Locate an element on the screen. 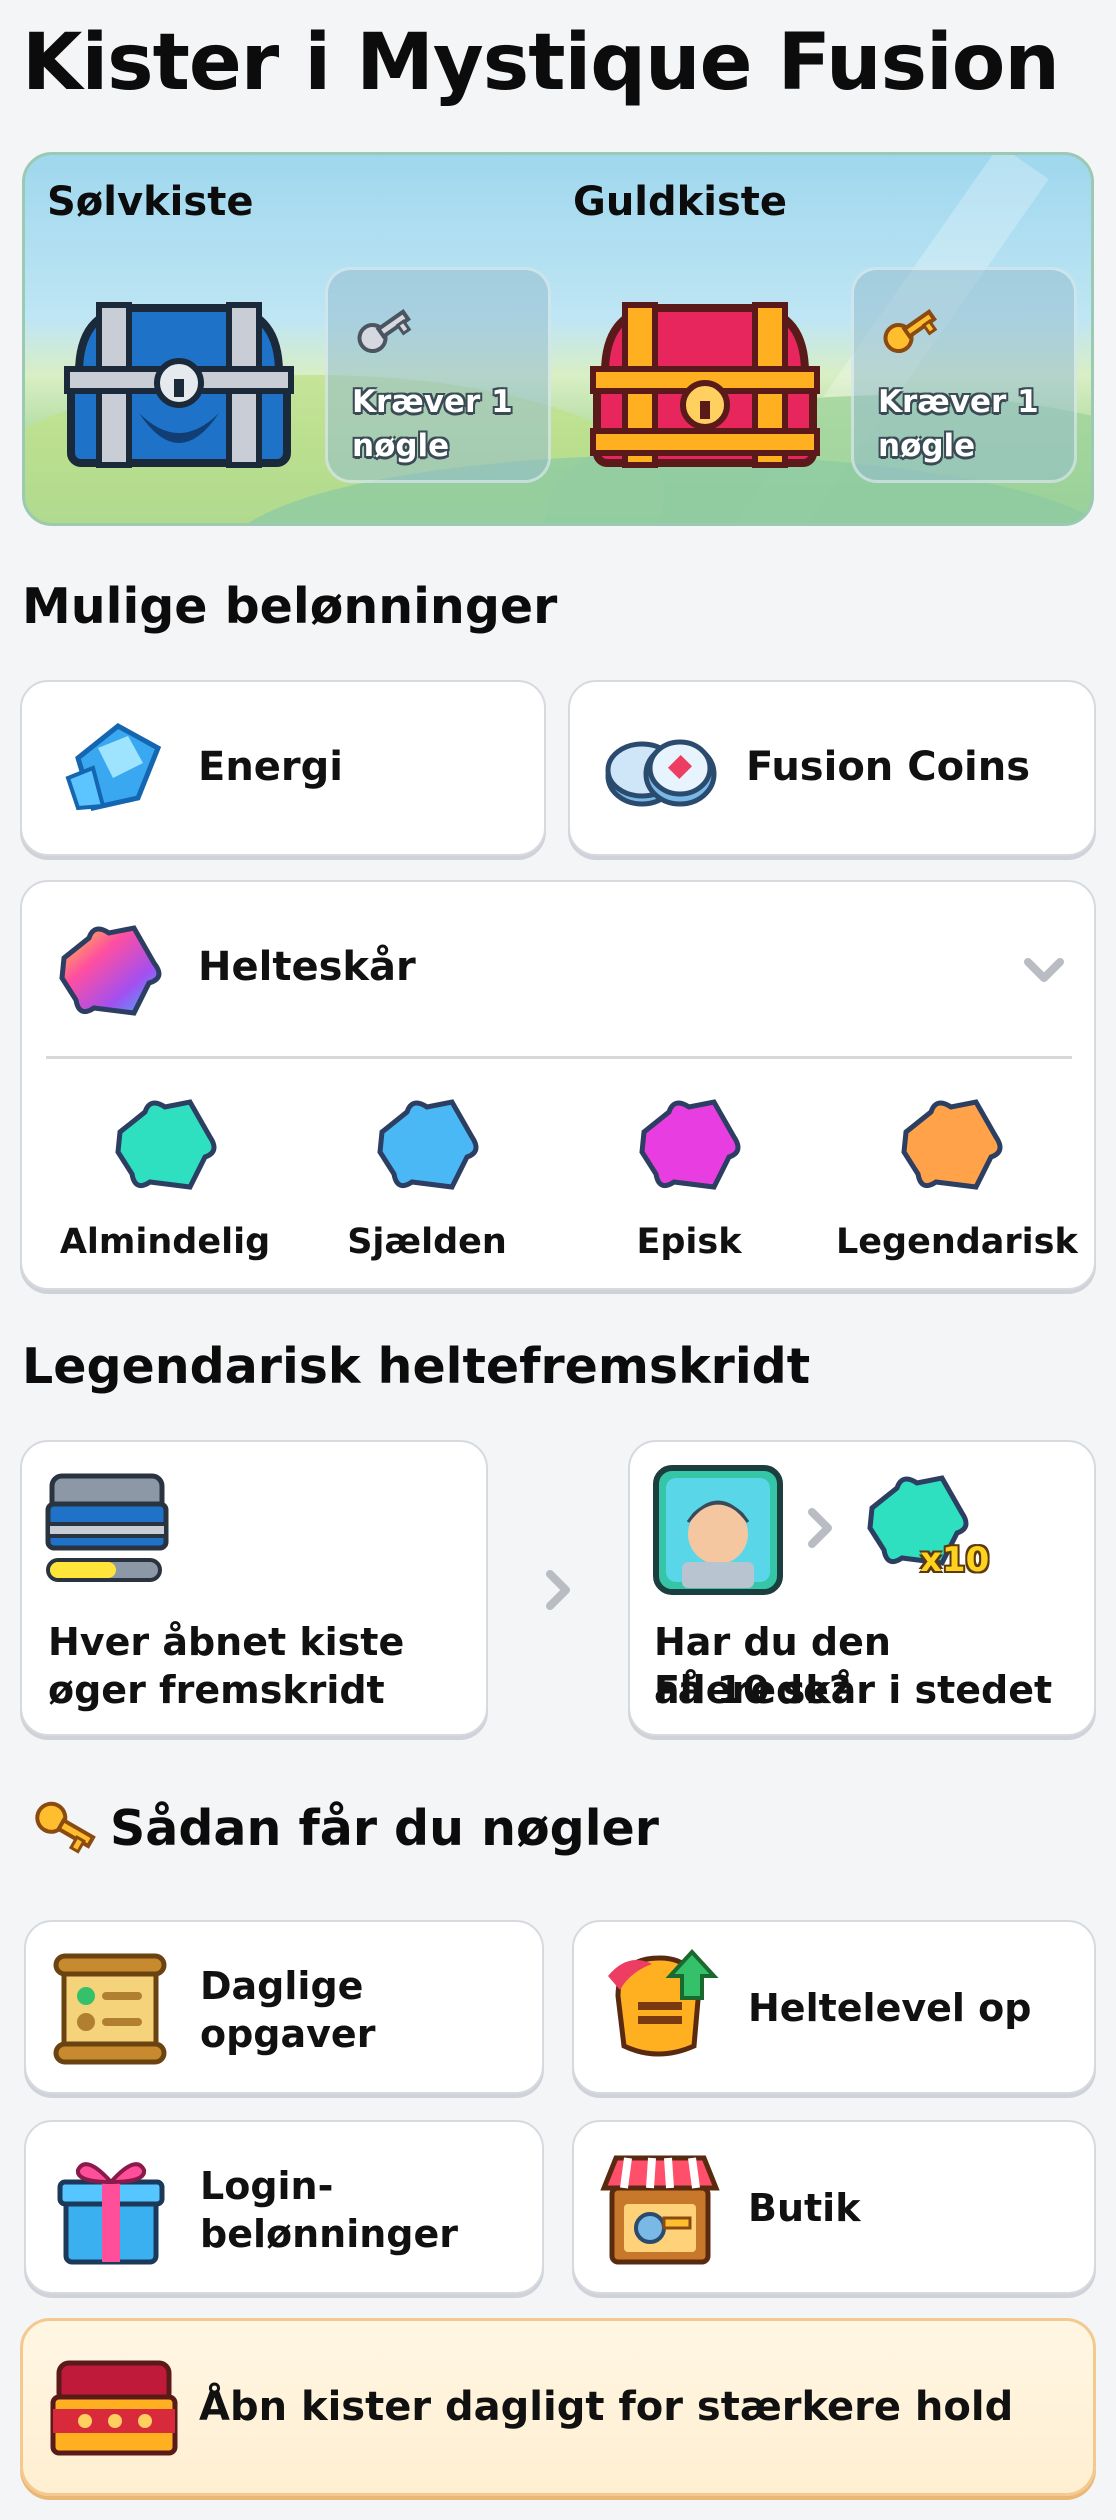 Image resolution: width=1116 pixels, height=2520 pixels. daily-tip-banner: Åbn kister dagligt for stærkere hold is located at coordinates (558, 2407).